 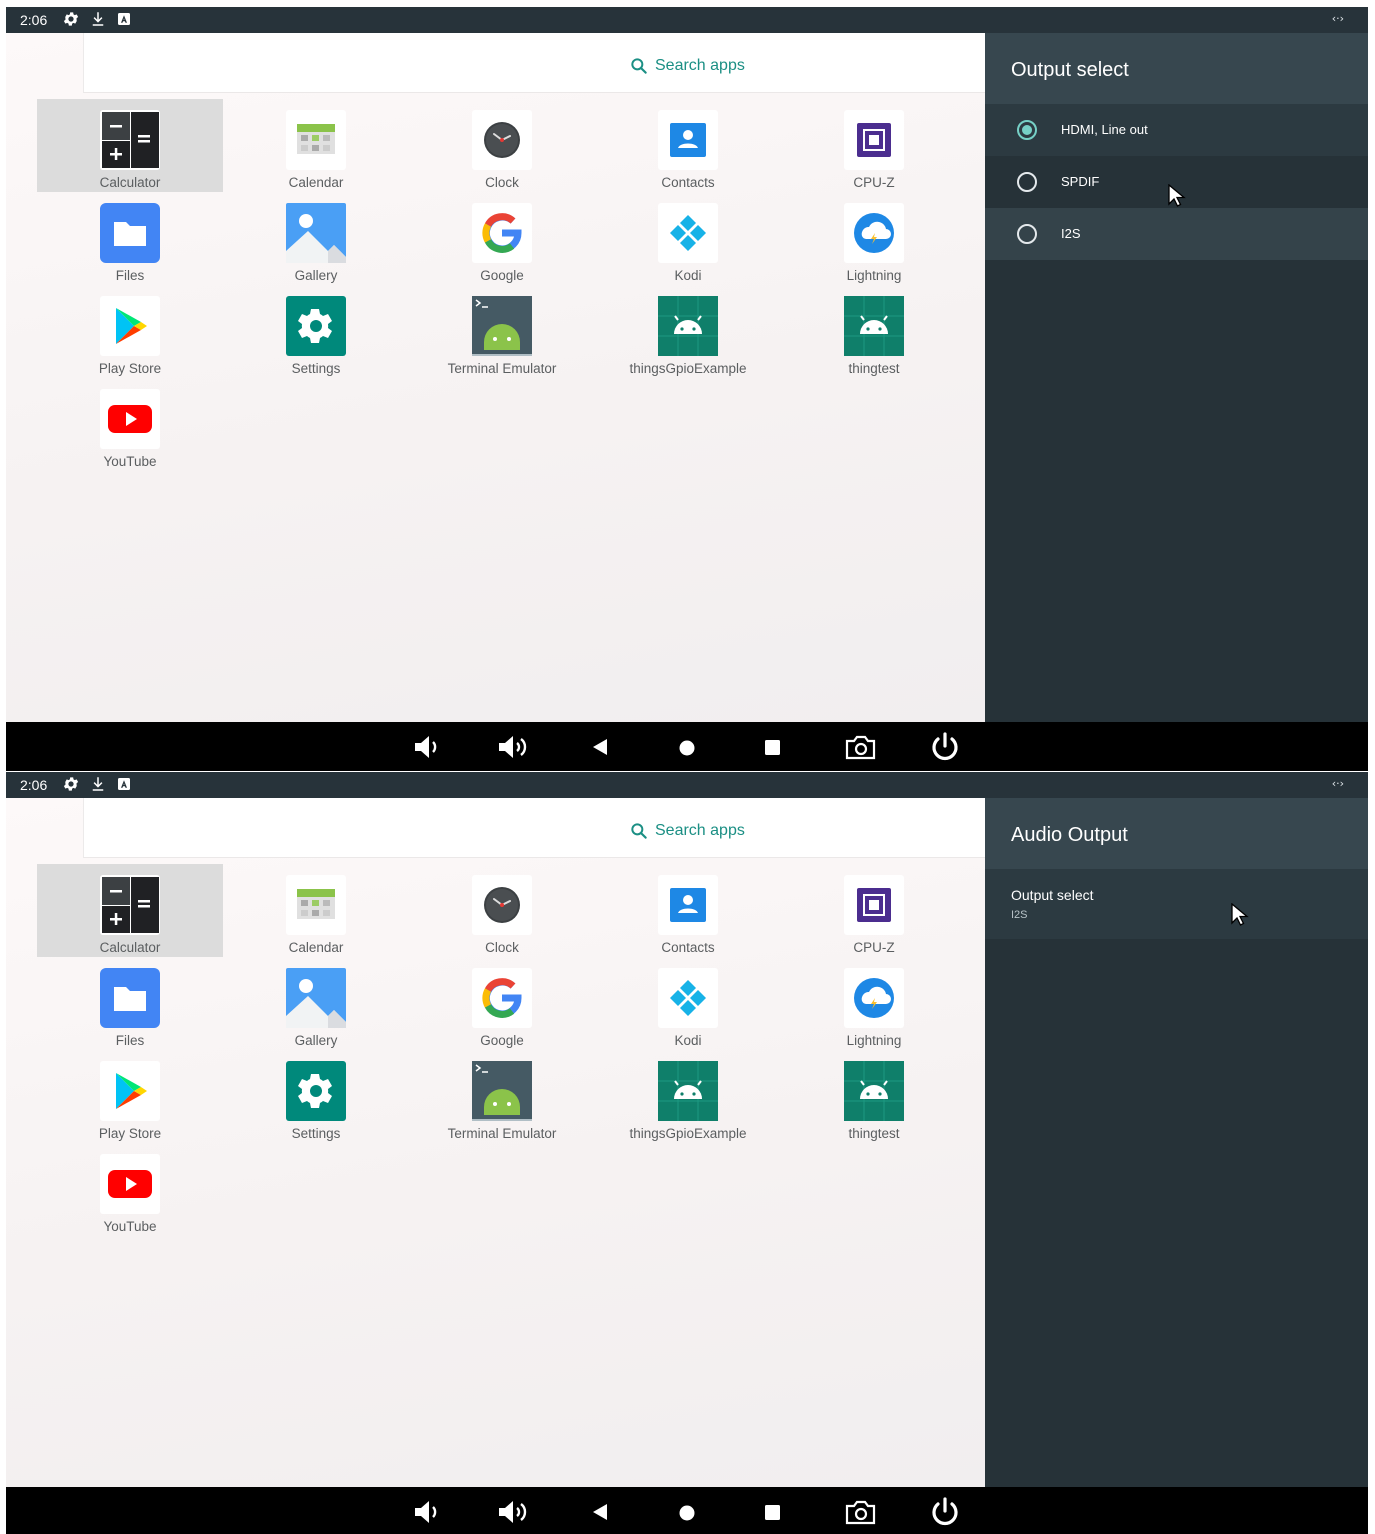 I want to click on app-label: Play Store, so click(x=130, y=1133).